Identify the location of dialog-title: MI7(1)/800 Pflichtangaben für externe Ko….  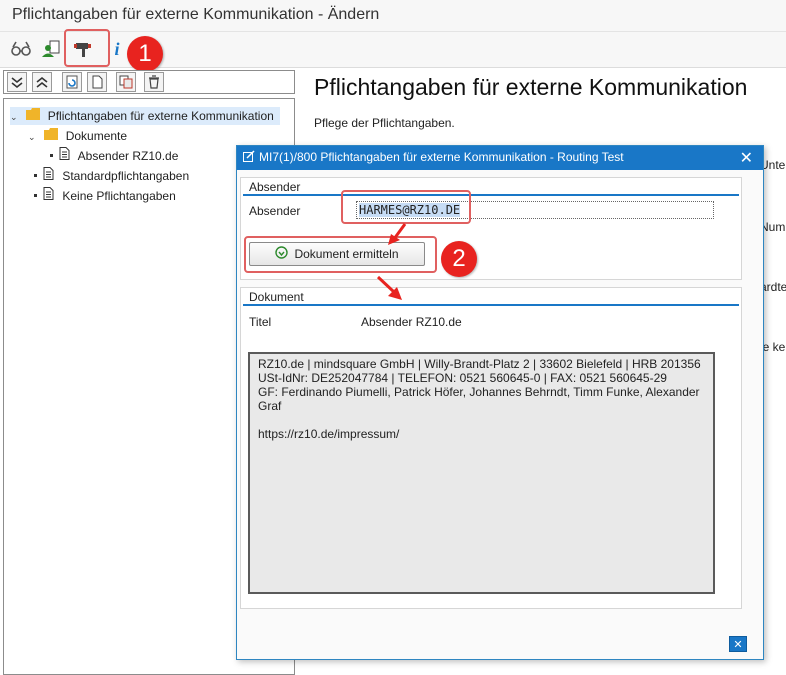
(441, 157).